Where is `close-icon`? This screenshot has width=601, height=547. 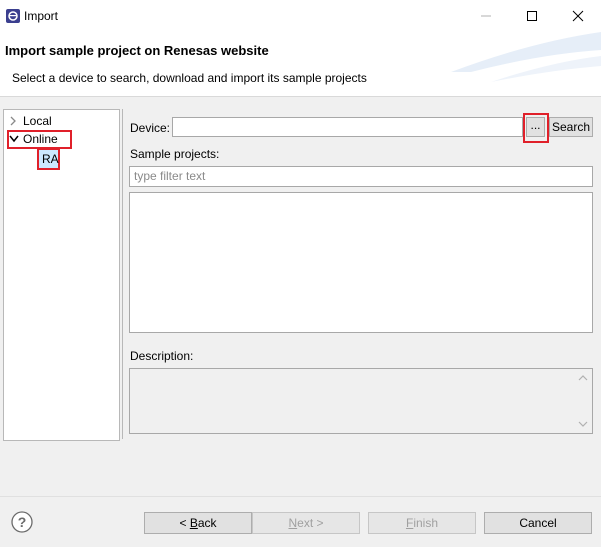
close-icon is located at coordinates (578, 16).